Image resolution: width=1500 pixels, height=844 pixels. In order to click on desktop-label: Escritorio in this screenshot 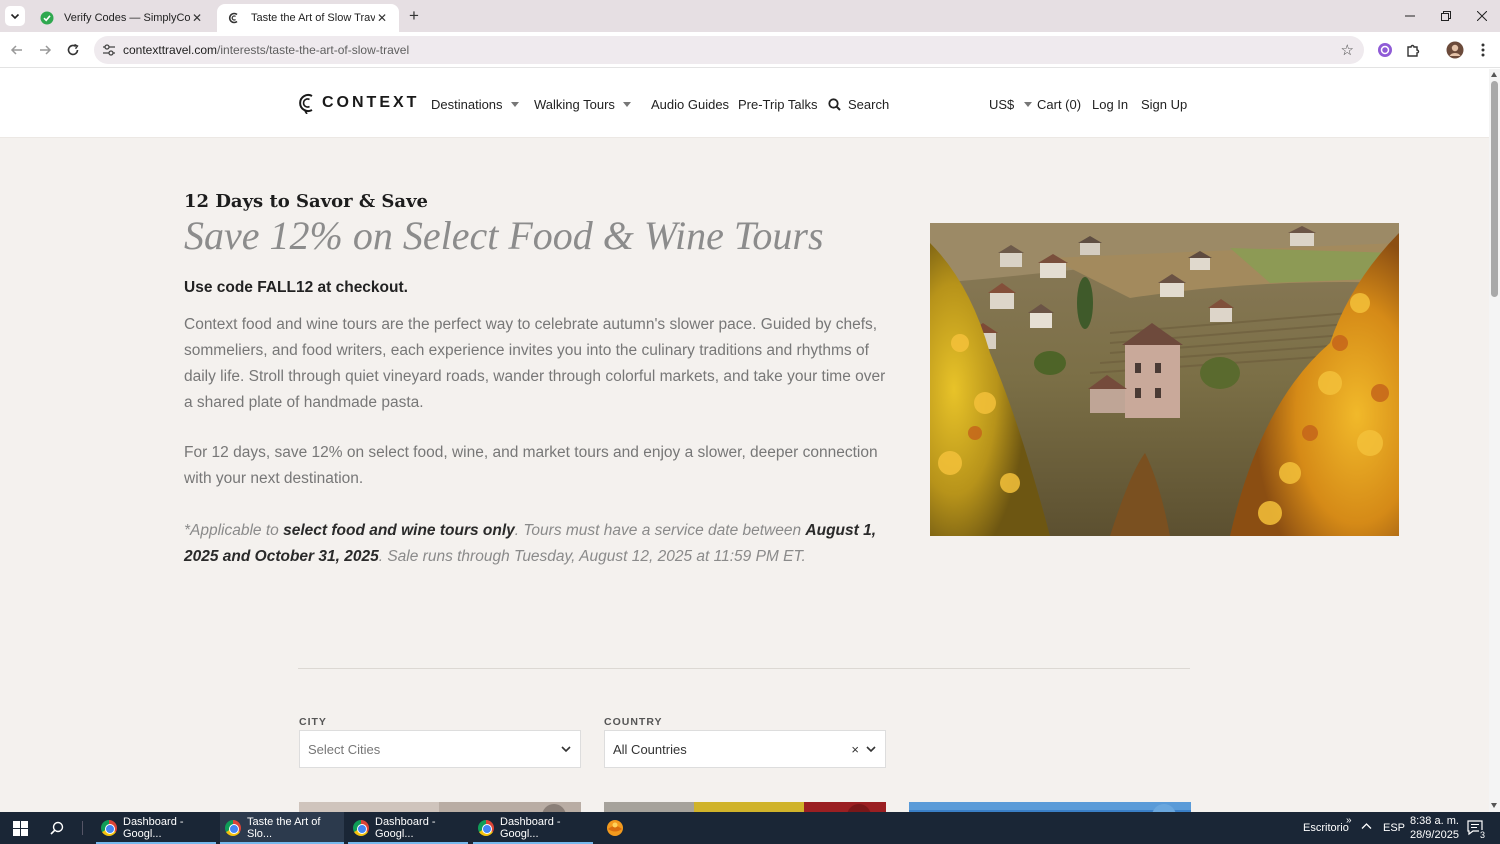, I will do `click(1326, 828)`.